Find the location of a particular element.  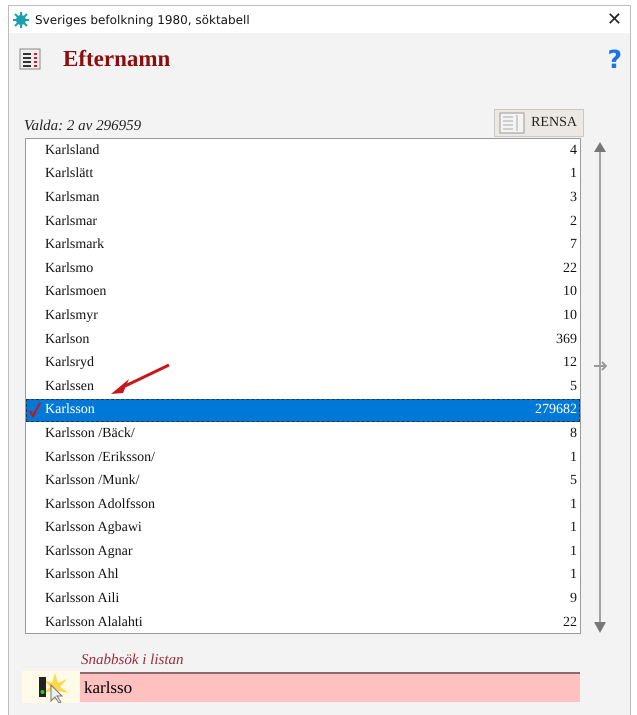

surname: Karlsson Agnar is located at coordinates (89, 552).